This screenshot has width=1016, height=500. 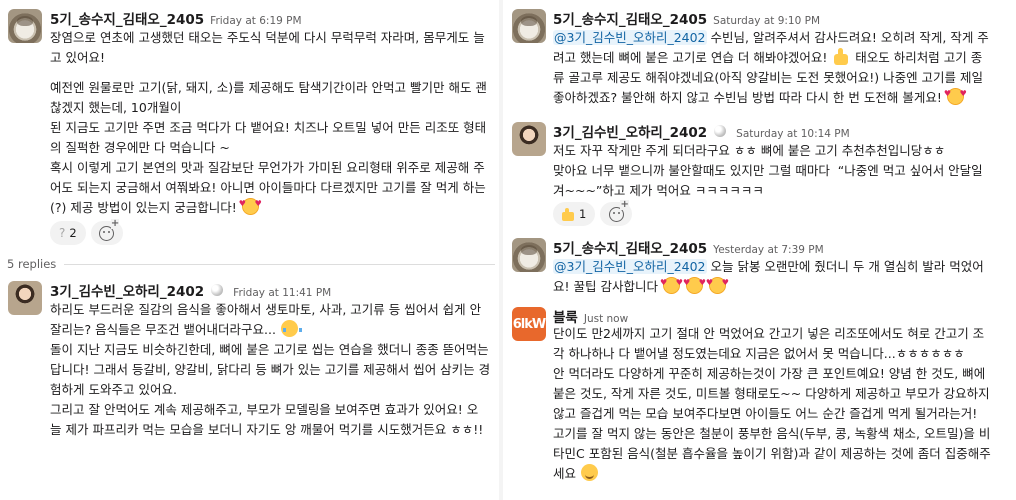 What do you see at coordinates (279, 264) in the screenshot?
I see `divider-line` at bounding box center [279, 264].